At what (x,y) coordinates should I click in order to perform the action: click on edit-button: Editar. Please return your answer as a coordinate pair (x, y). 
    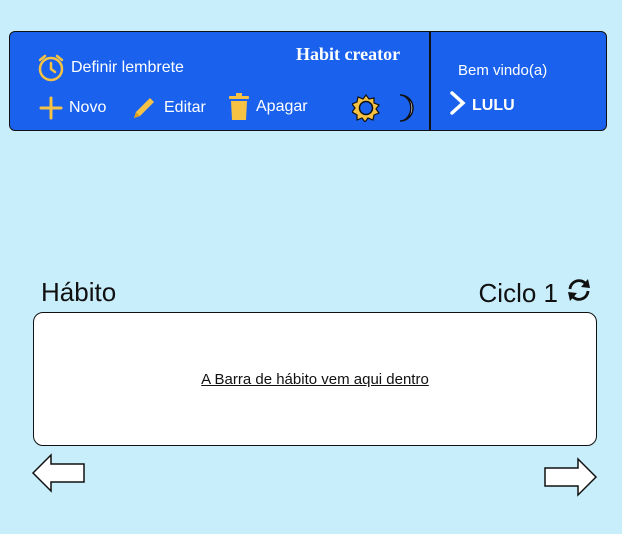
    Looking at the image, I should click on (168, 108).